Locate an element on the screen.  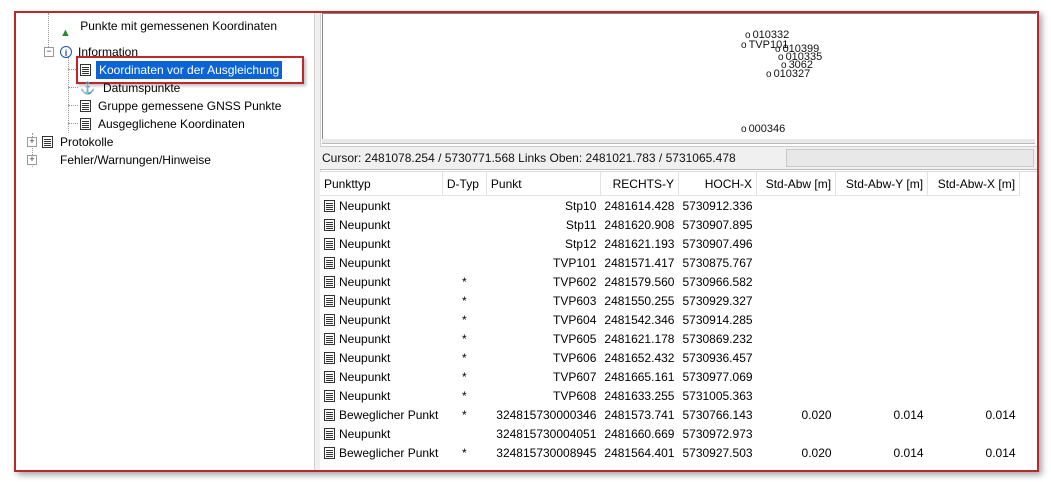
table-row: Neupunkt Stp11 2481620.908 5730907.895 is located at coordinates (670, 224).